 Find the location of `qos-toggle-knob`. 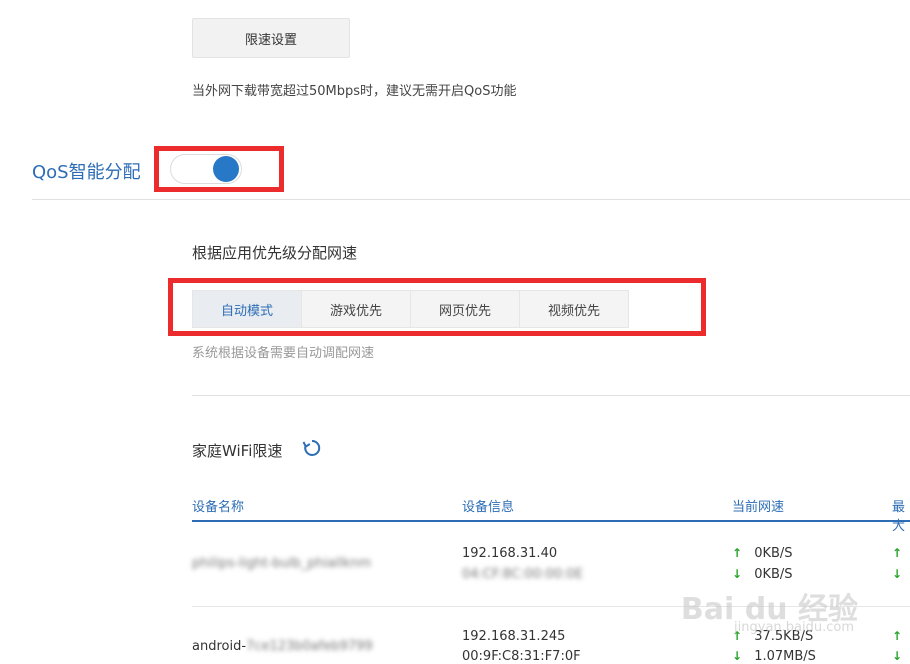

qos-toggle-knob is located at coordinates (226, 169).